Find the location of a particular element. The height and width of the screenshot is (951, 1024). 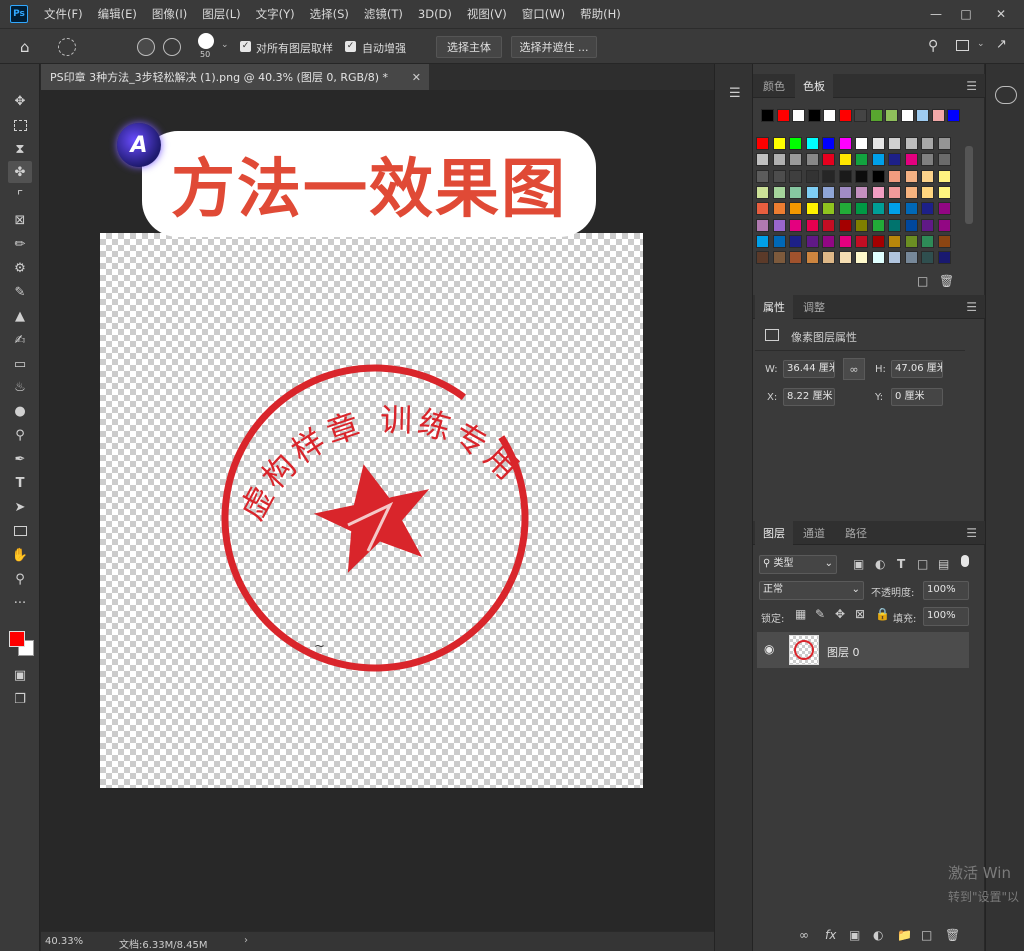

smart-object-filter-icon: ▤ is located at coordinates (943, 564).